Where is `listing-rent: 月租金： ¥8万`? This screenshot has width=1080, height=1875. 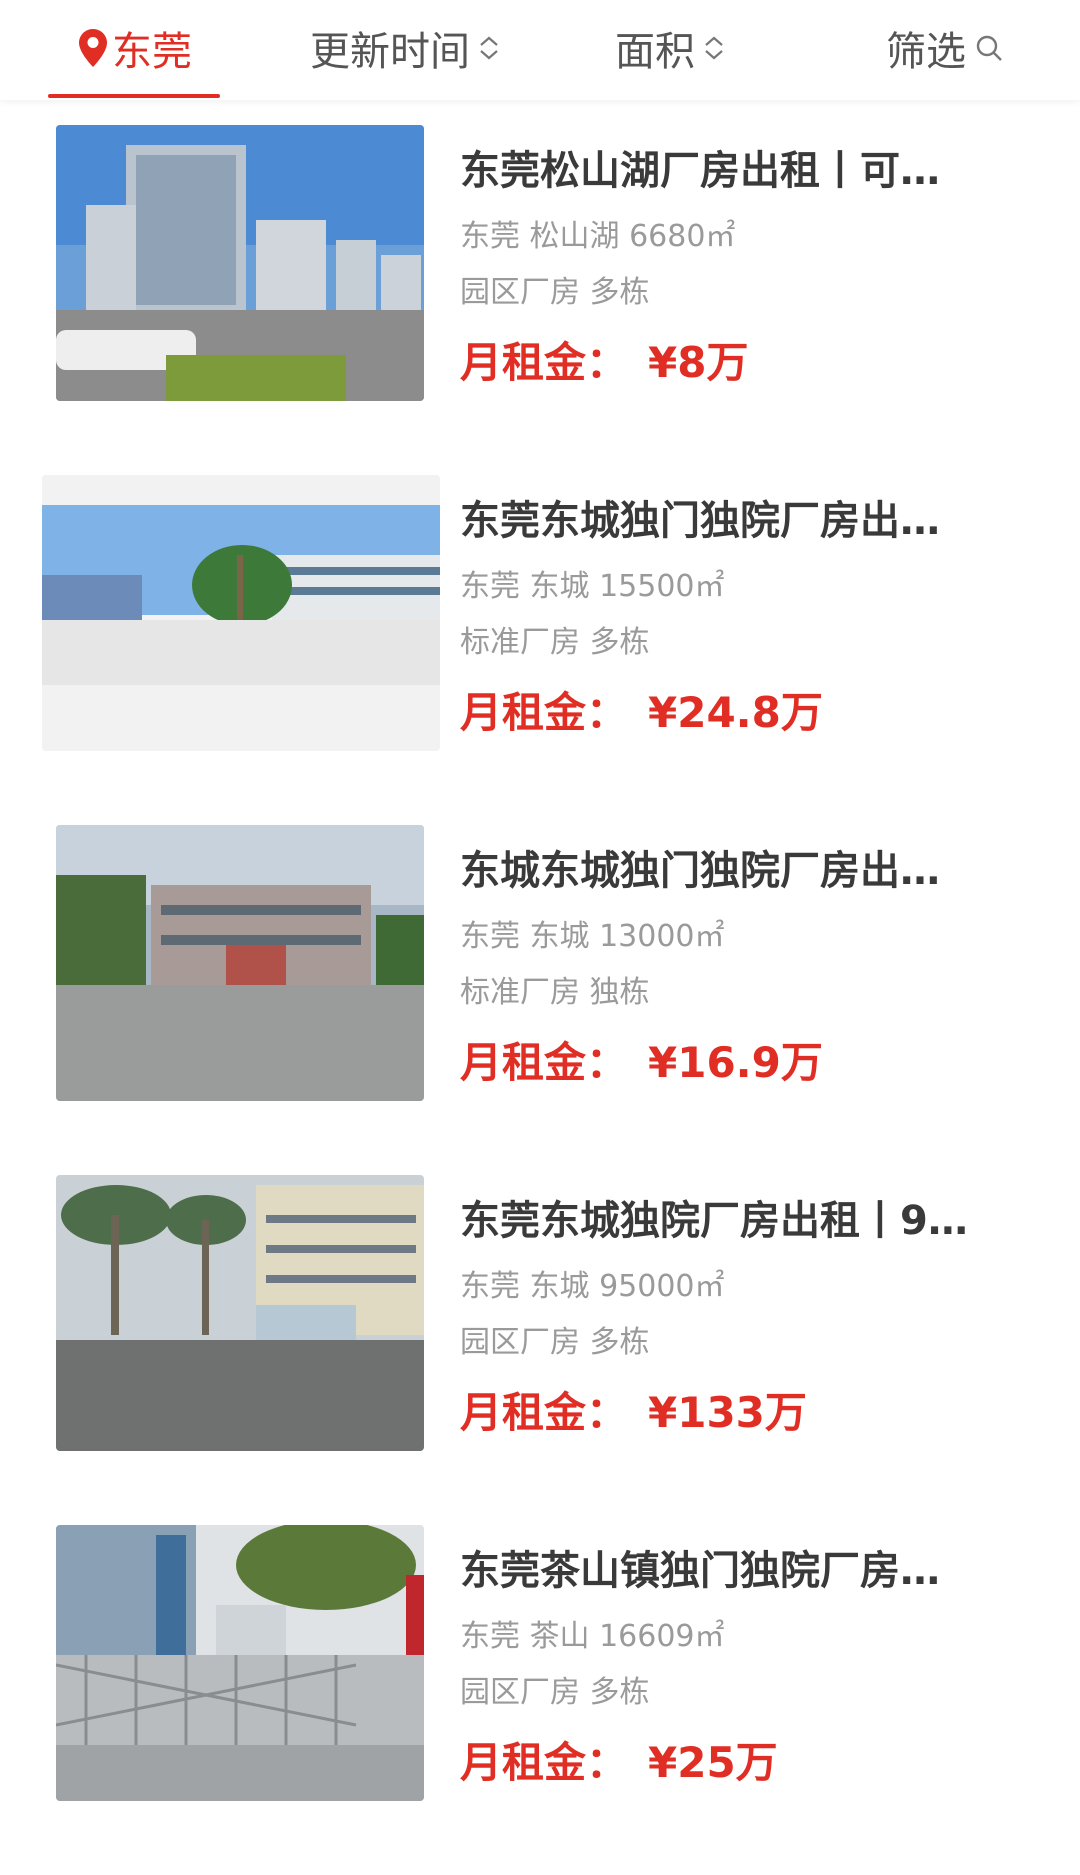
listing-rent: 月租金： ¥8万 is located at coordinates (750, 363).